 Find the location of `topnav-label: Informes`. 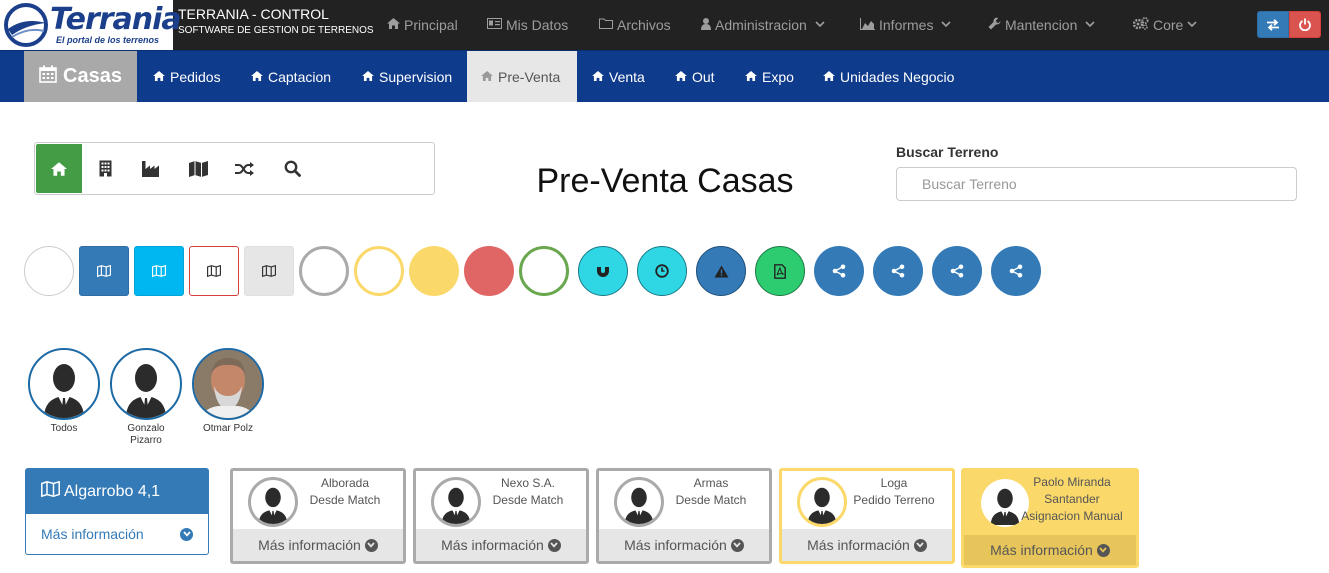

topnav-label: Informes is located at coordinates (906, 25).